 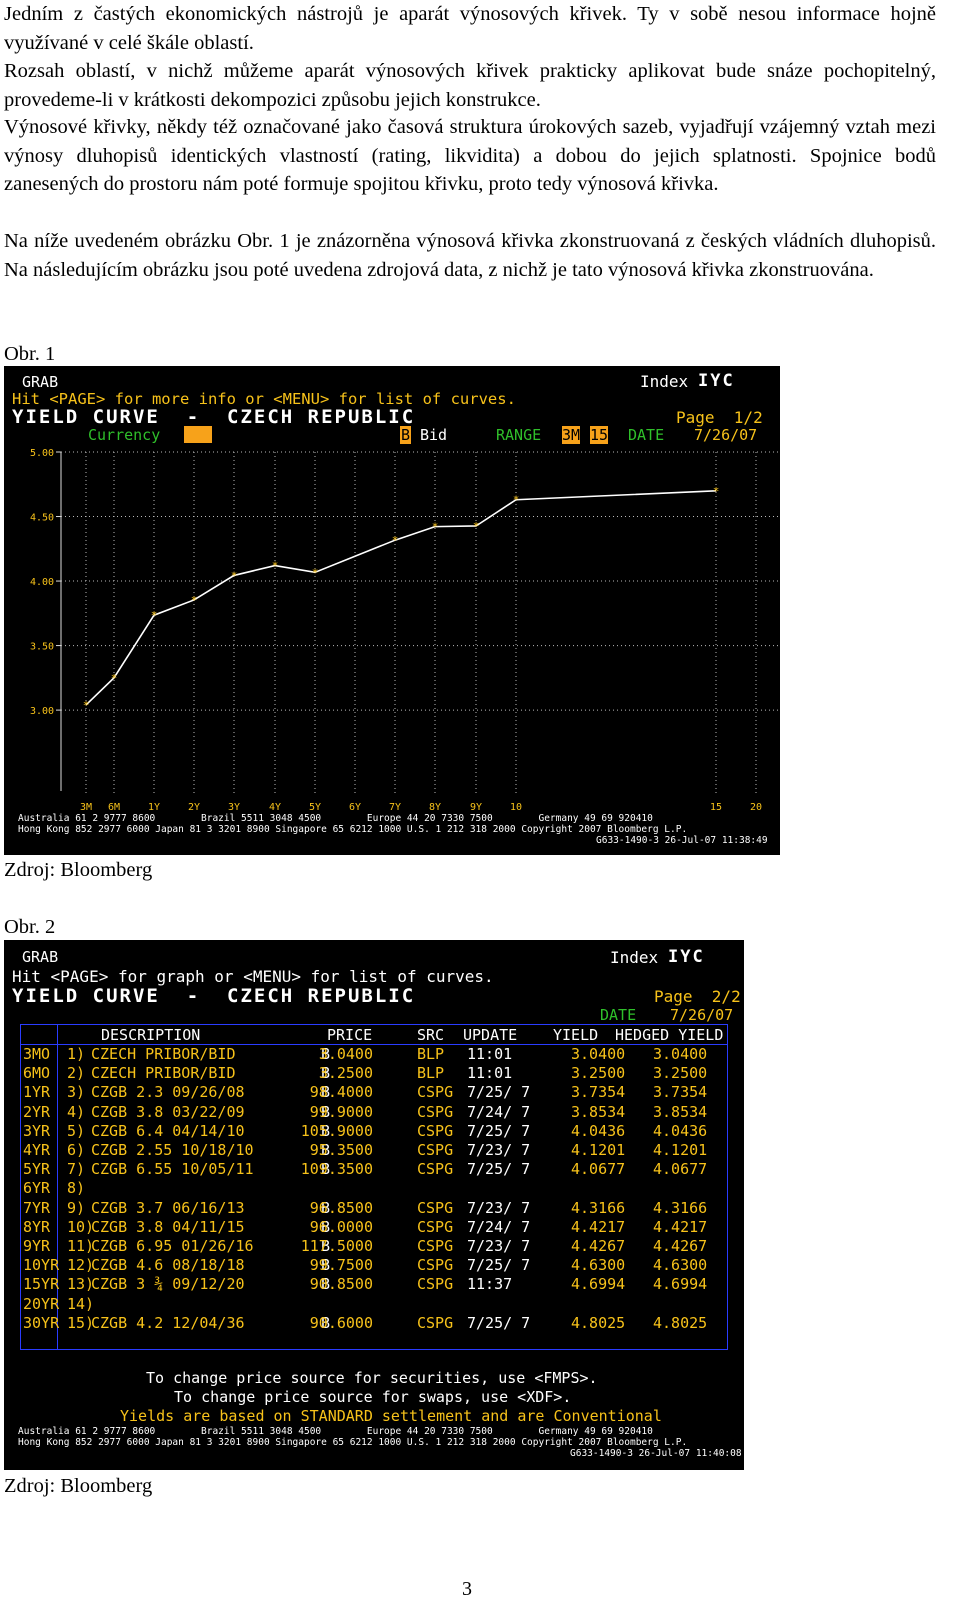 What do you see at coordinates (341, 1322) in the screenshot?
I see `row-price: 90.6000` at bounding box center [341, 1322].